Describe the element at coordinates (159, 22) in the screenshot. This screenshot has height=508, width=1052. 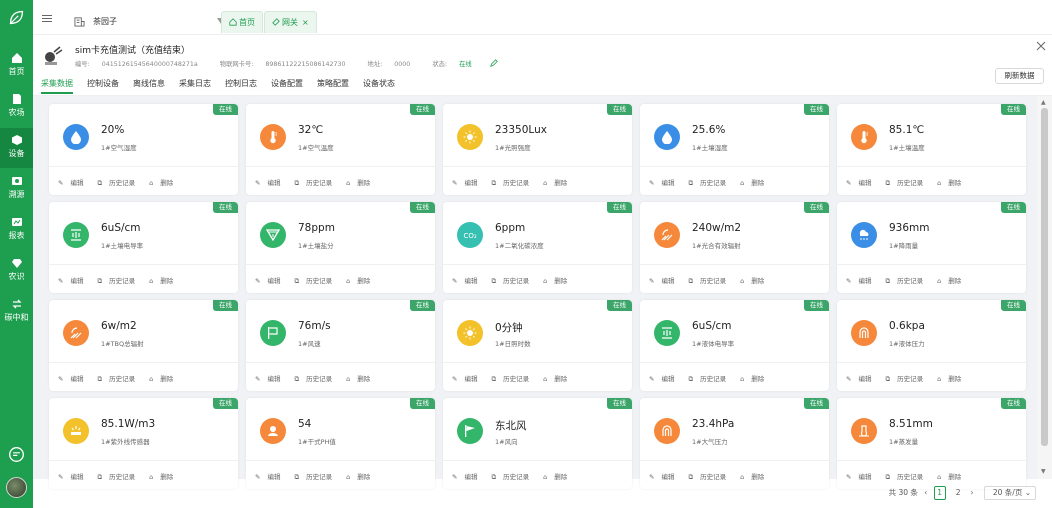
I see `farm-select: 茶园子` at that location.